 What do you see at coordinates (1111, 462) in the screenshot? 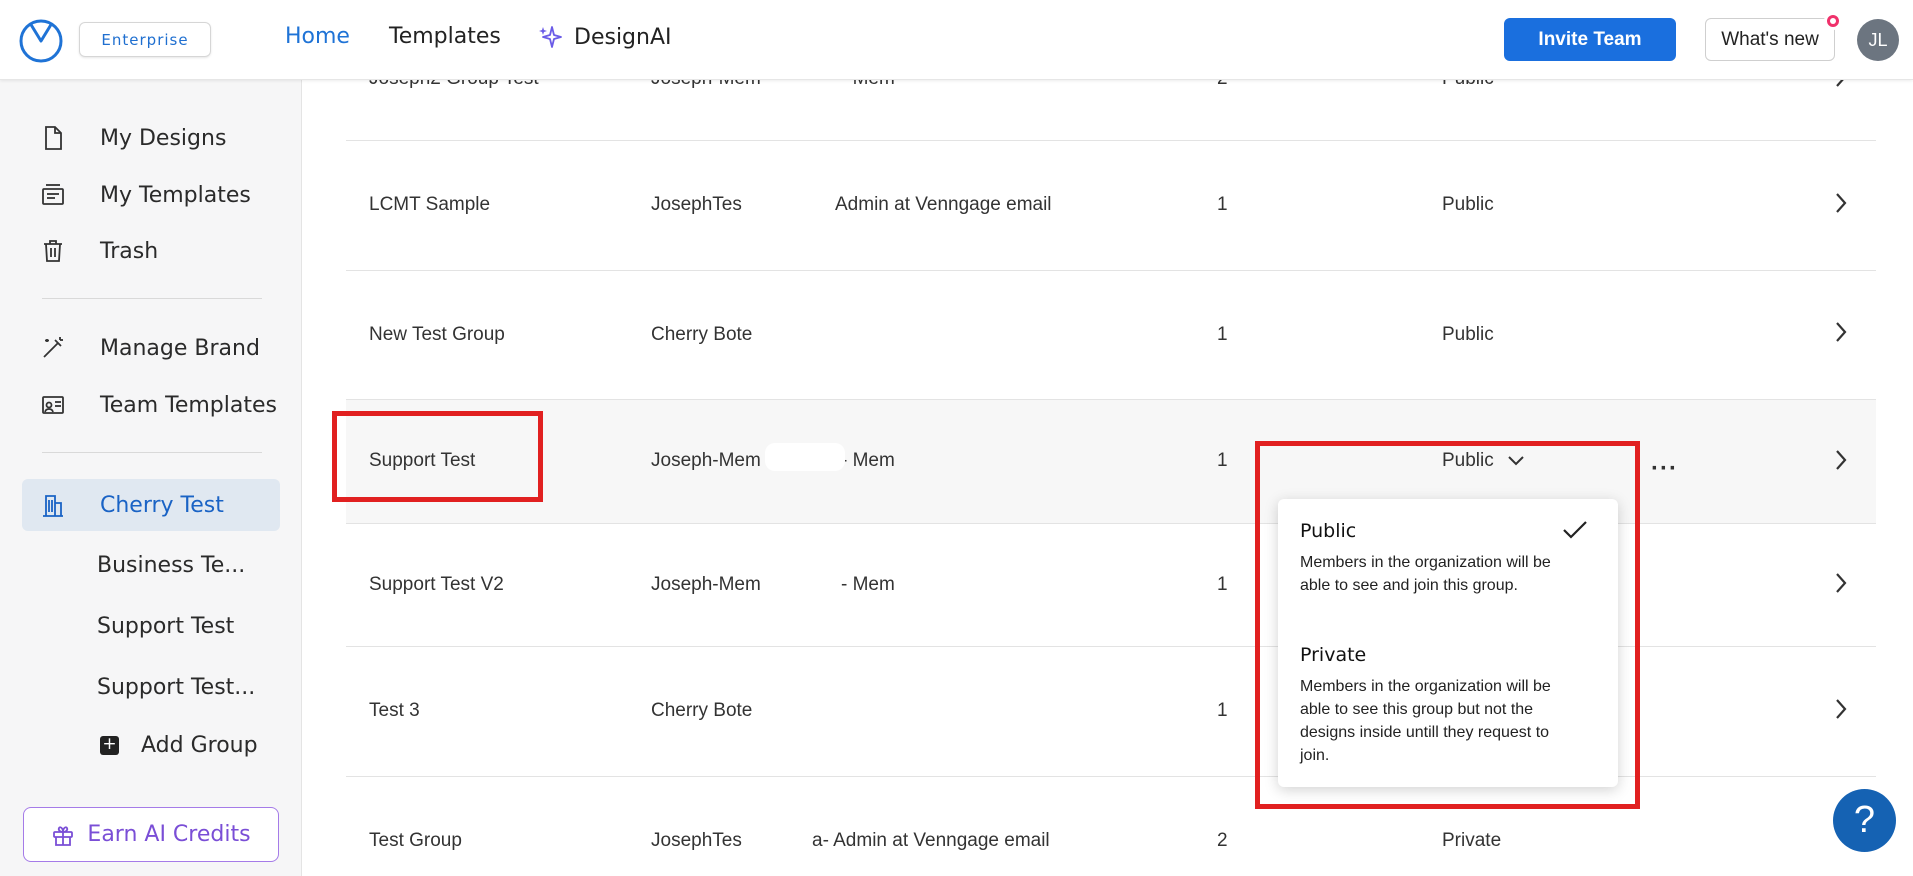
I see `table-row: Support Test Joseph-Mem - Mem 1 Public` at bounding box center [1111, 462].